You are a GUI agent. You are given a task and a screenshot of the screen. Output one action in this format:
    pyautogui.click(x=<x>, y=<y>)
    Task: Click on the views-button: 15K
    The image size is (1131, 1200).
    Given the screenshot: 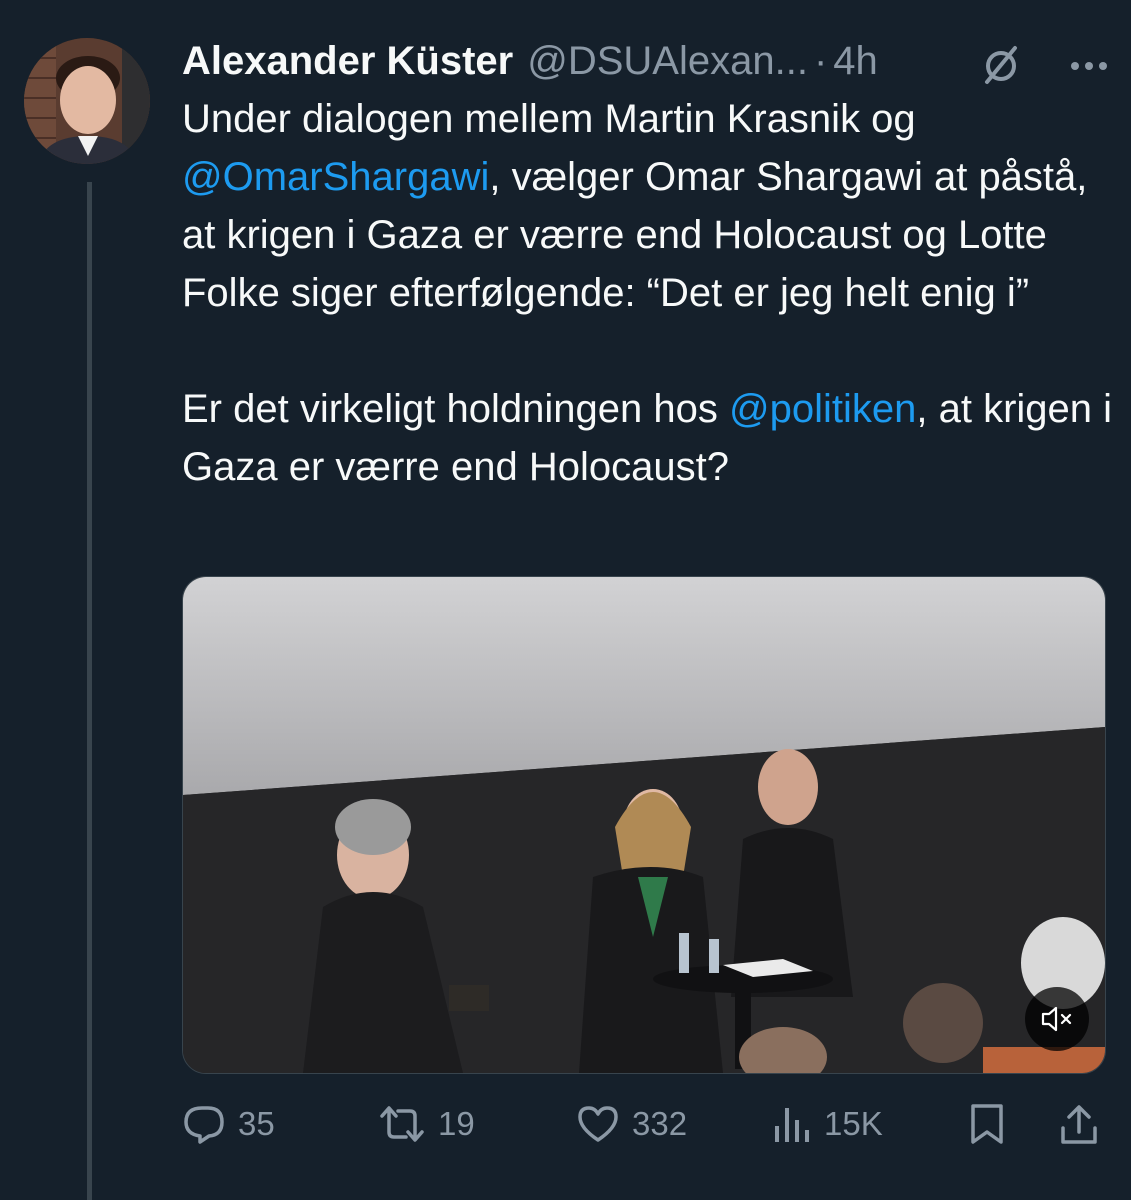 What is the action you would take?
    pyautogui.click(x=827, y=1124)
    